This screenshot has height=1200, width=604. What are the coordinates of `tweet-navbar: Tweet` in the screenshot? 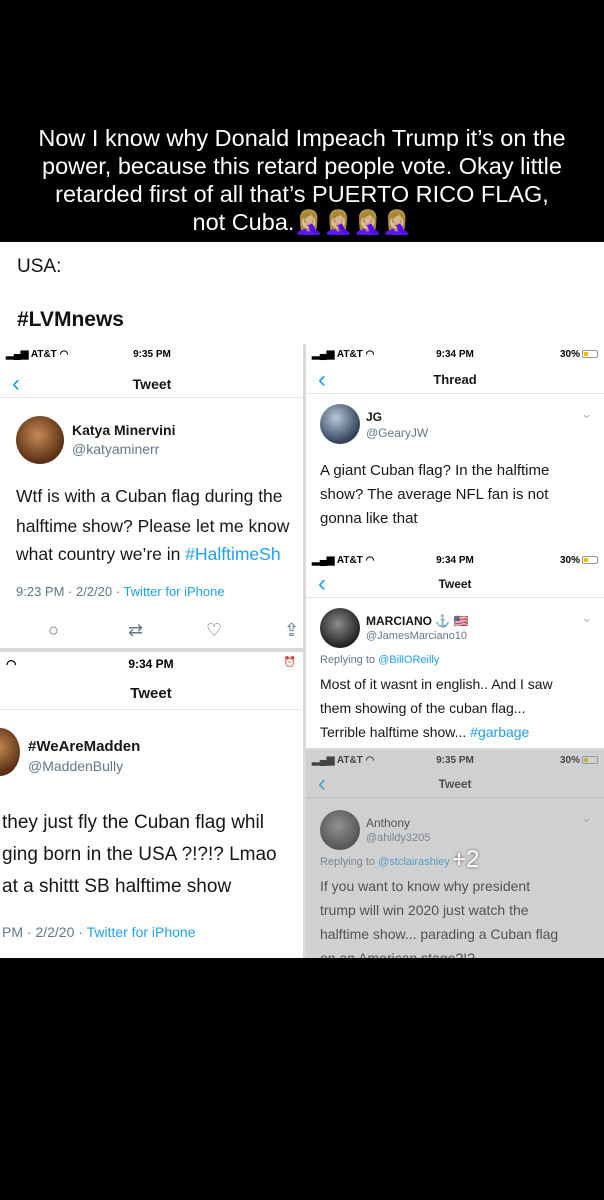 It's located at (151, 695).